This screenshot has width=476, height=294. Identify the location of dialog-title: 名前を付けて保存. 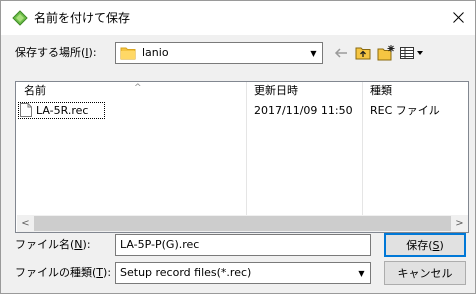
(82, 18).